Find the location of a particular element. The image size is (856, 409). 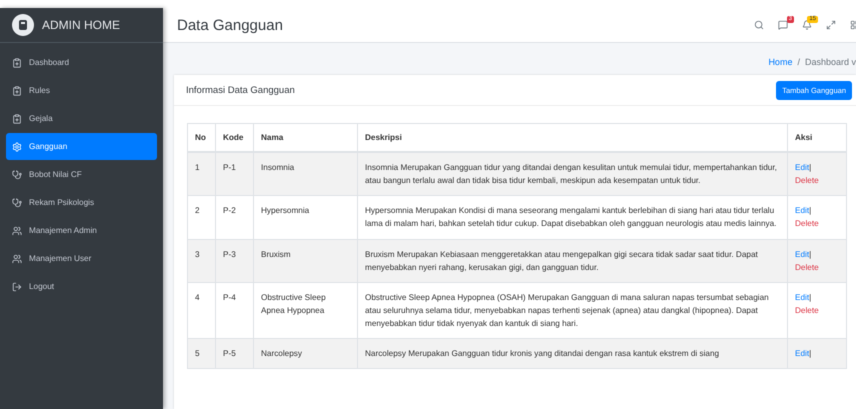

table-cell: Insomnia Merupakan Gangguan tidur yang ditandai dengan kesulitan untuk memulai tidur, mempertahankan tidur, atau bangun terlalu awal dan tidak bisa tidur kembali, meskipun ada kesempatan untuk tidur. is located at coordinates (571, 174).